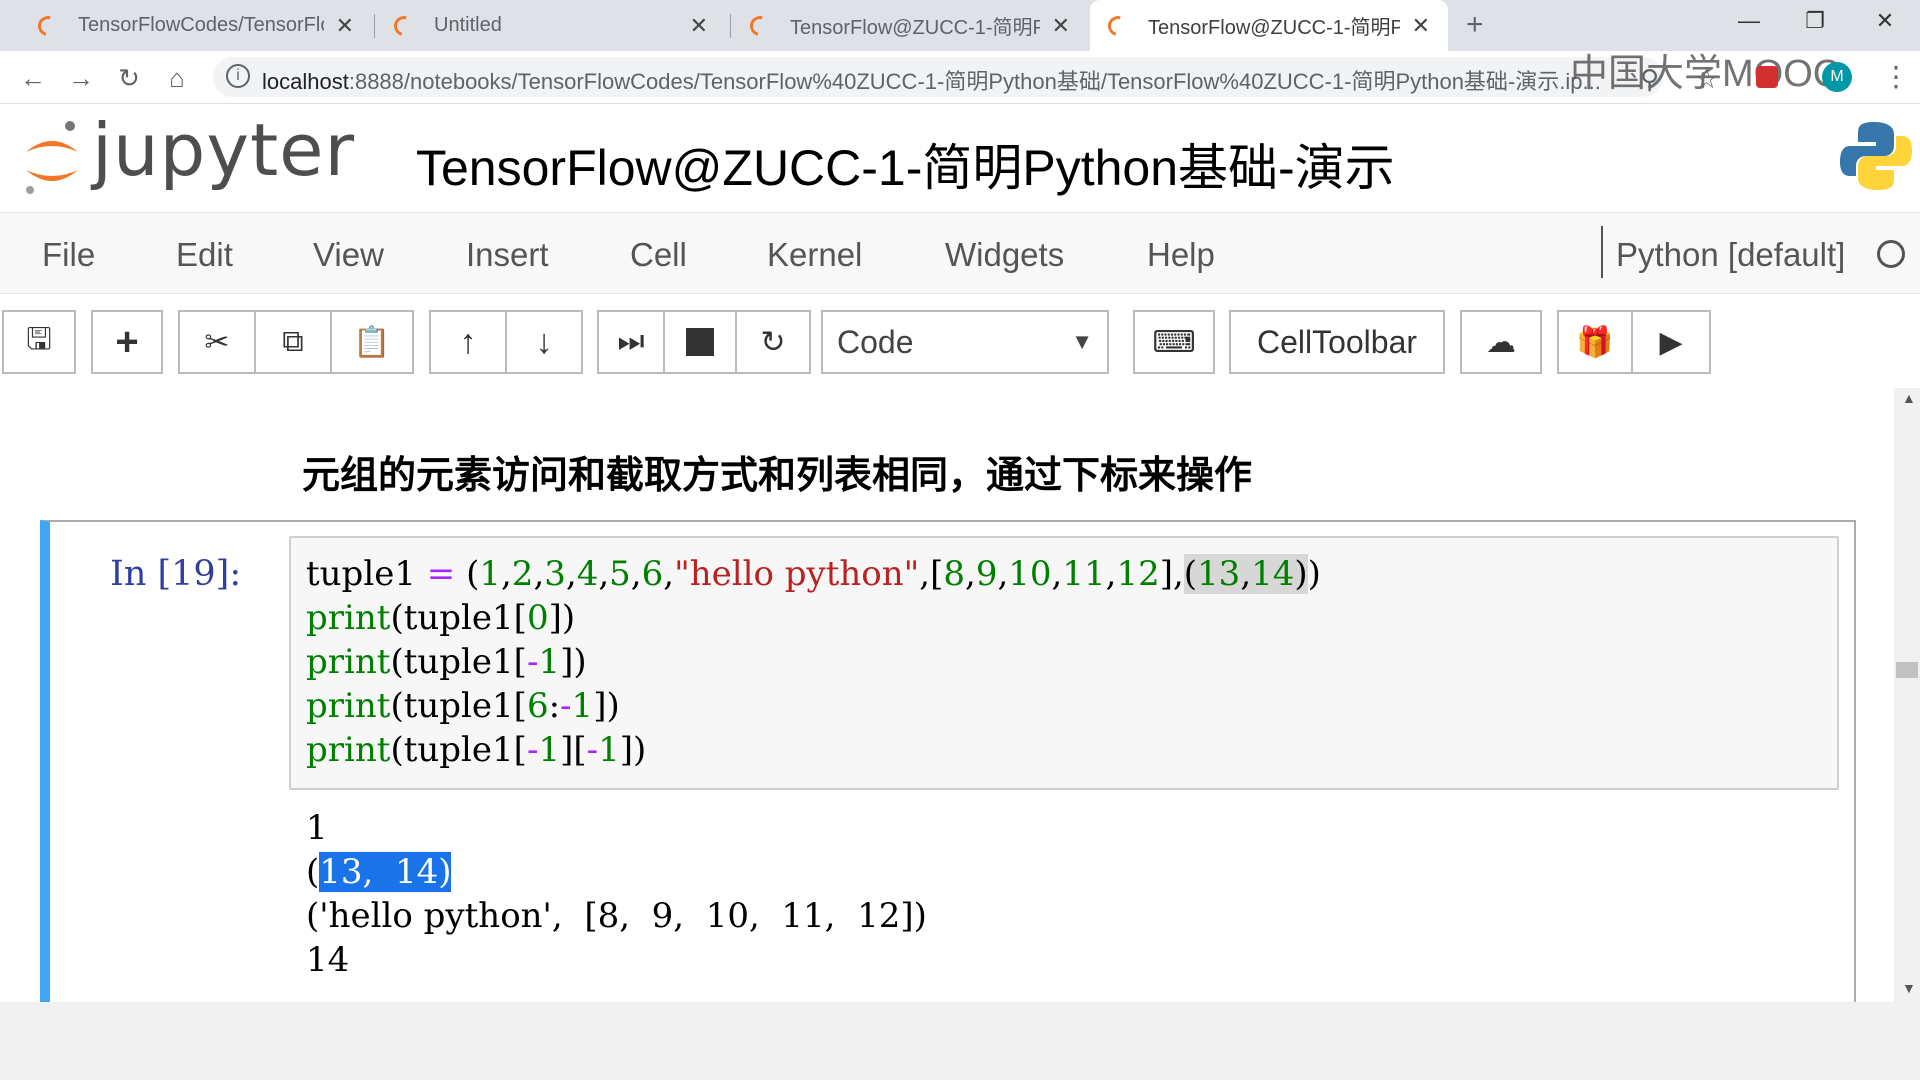 The height and width of the screenshot is (1080, 1920). Describe the element at coordinates (1907, 670) in the screenshot. I see `scroll-thumb` at that location.